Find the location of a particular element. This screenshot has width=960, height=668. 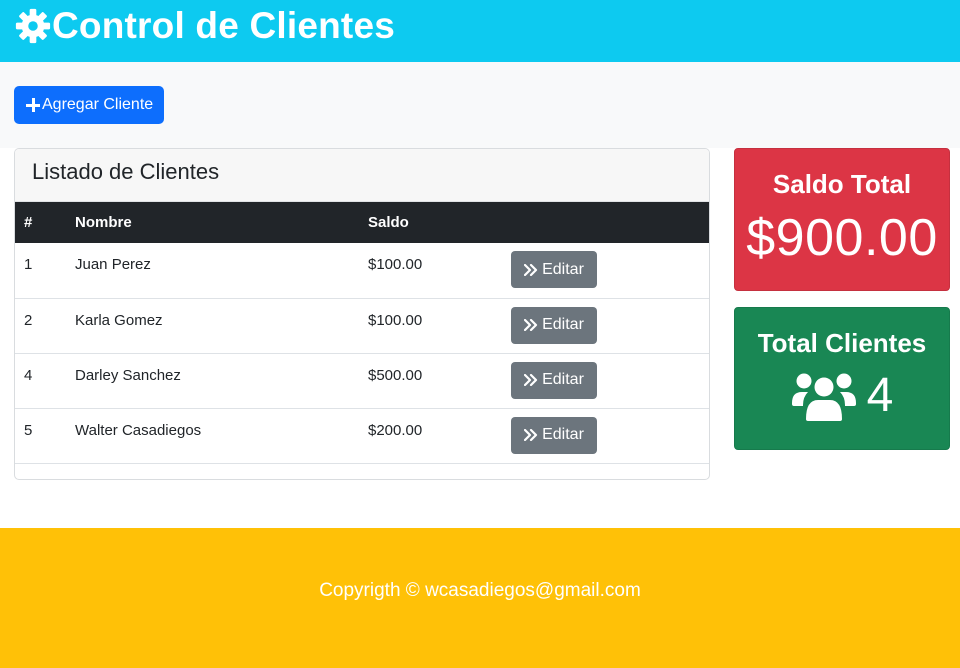

total-clientes-title: Total Clientes is located at coordinates (842, 343).